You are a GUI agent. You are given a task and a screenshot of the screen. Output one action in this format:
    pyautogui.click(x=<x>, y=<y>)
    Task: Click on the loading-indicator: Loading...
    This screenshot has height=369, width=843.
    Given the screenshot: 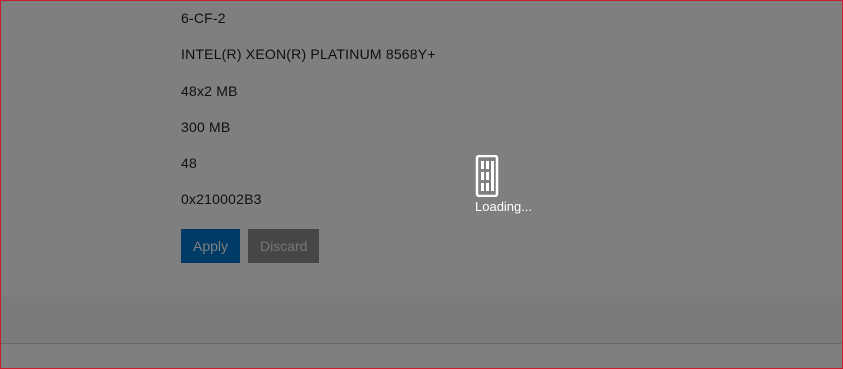 What is the action you would take?
    pyautogui.click(x=510, y=184)
    